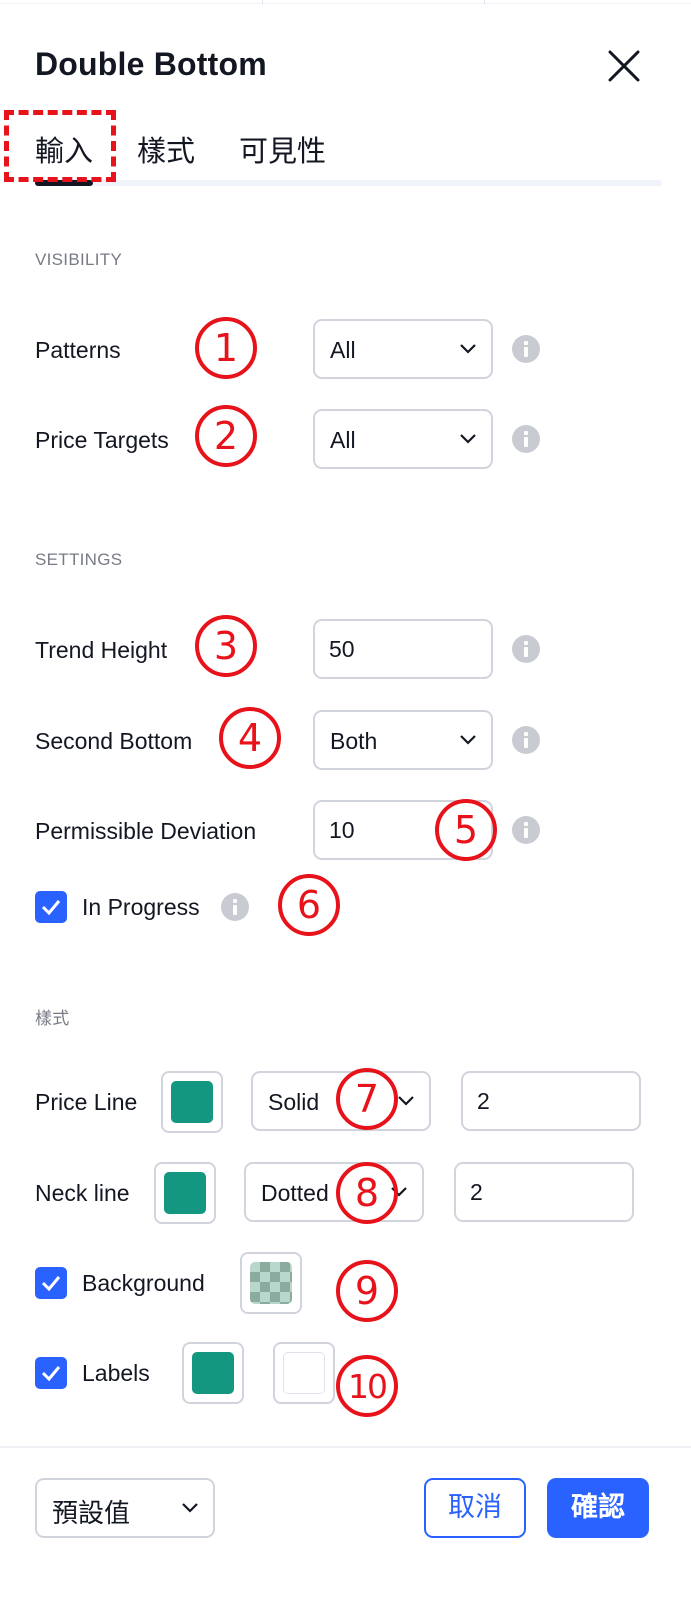  What do you see at coordinates (367, 1386) in the screenshot?
I see `annotation-10: 10` at bounding box center [367, 1386].